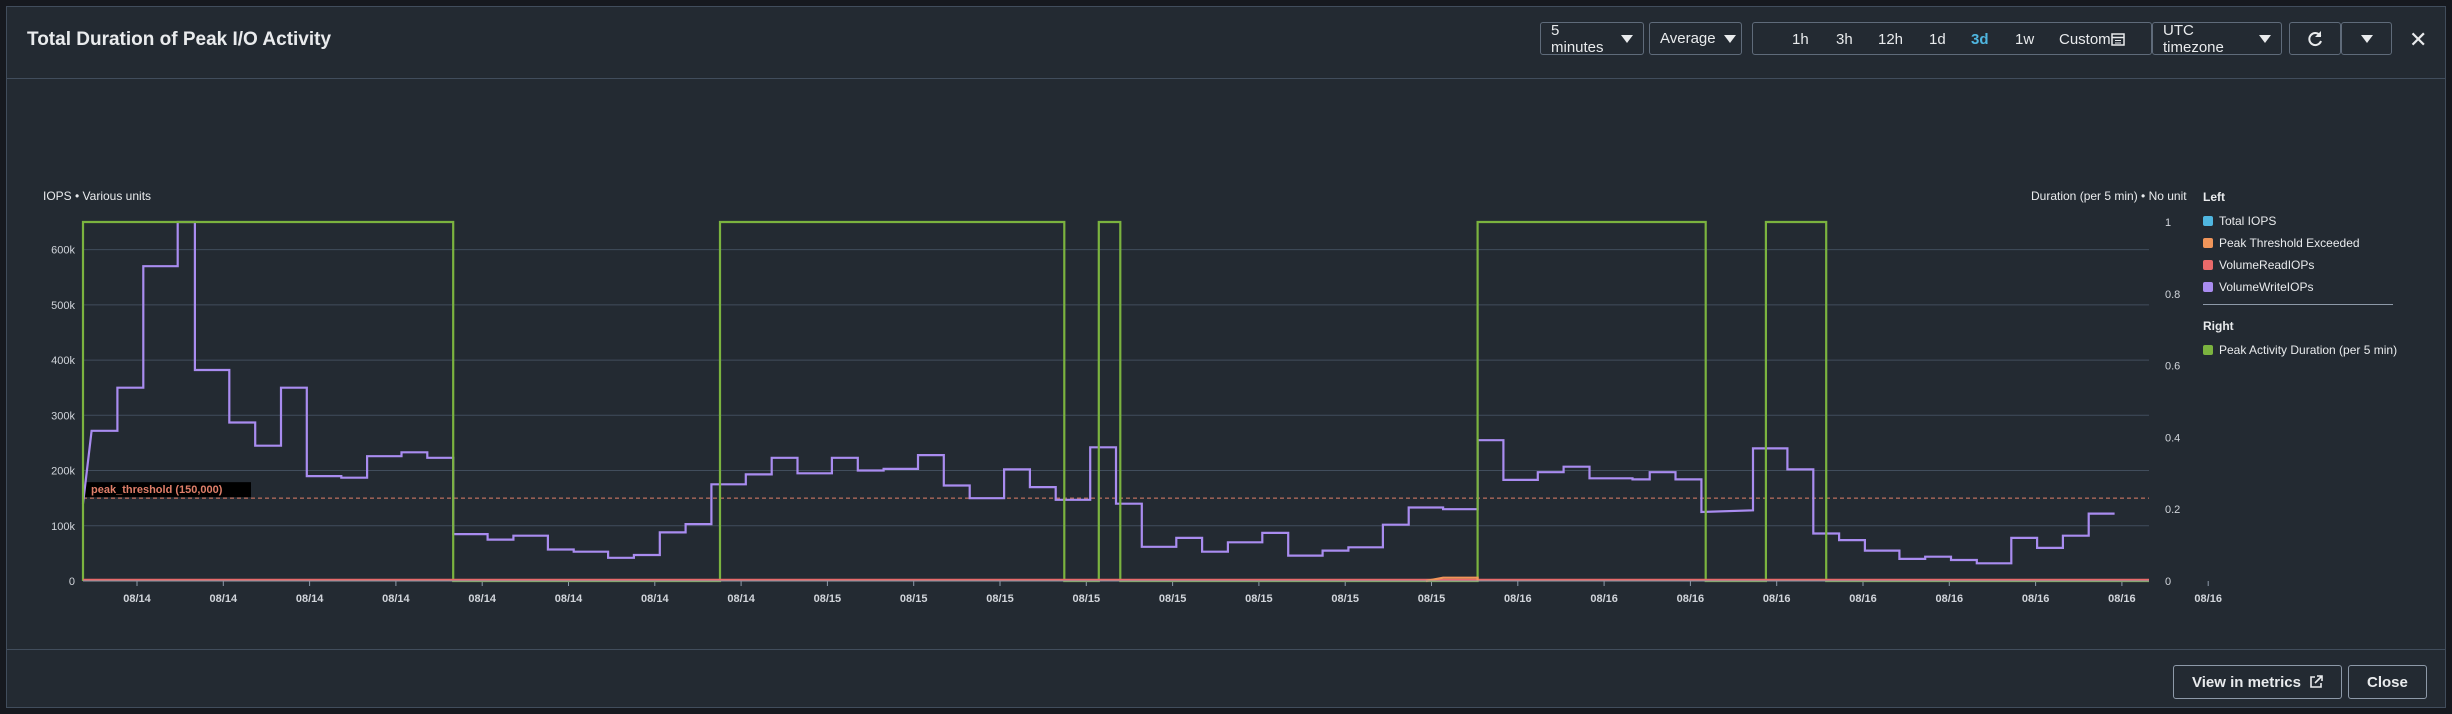 The width and height of the screenshot is (2452, 714). Describe the element at coordinates (2316, 681) in the screenshot. I see `external-link-icon` at that location.